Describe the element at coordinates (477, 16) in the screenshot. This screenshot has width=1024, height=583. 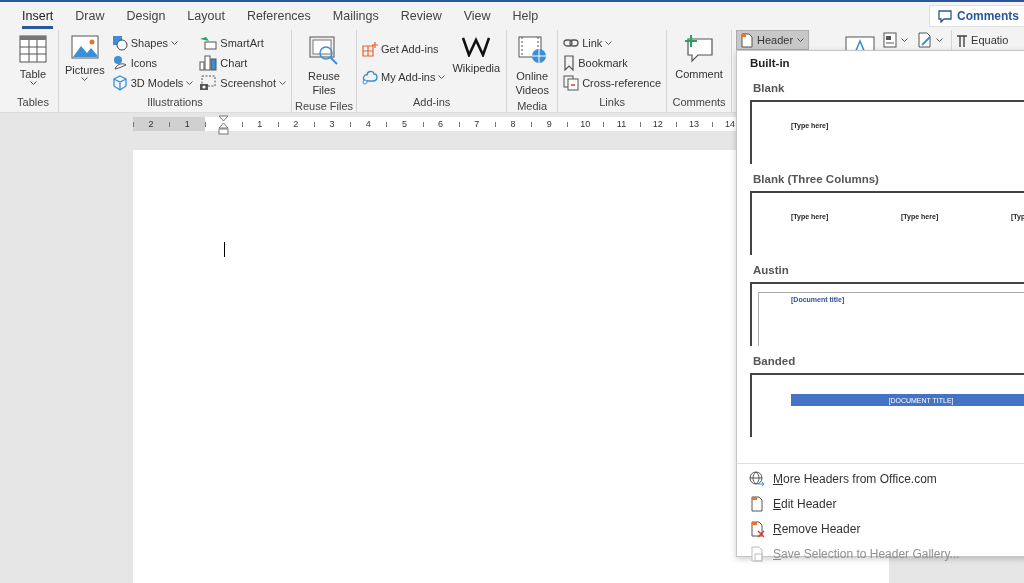
I see `ribbon-tab: View` at that location.